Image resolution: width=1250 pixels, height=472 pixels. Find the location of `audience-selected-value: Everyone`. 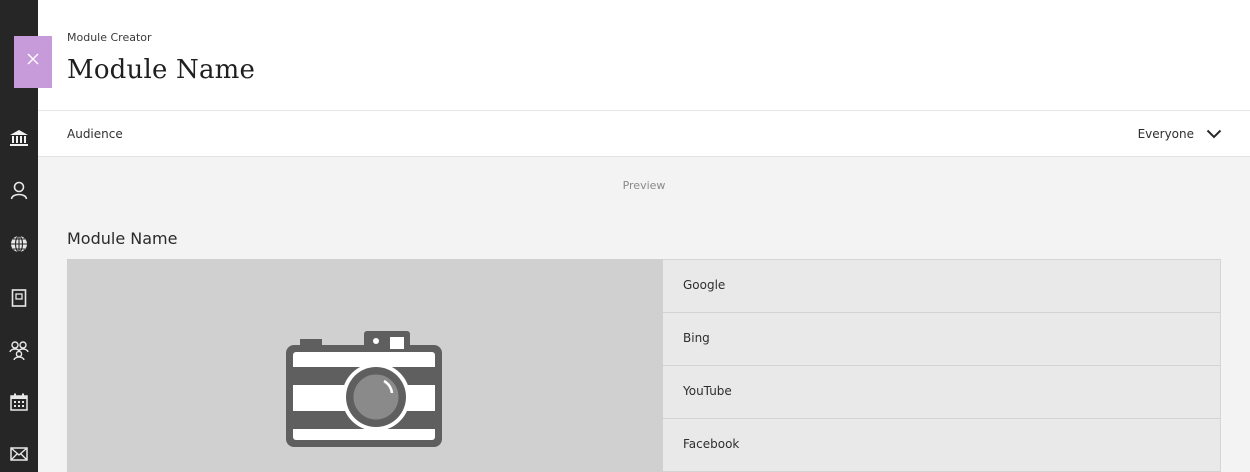

audience-selected-value: Everyone is located at coordinates (1165, 134).